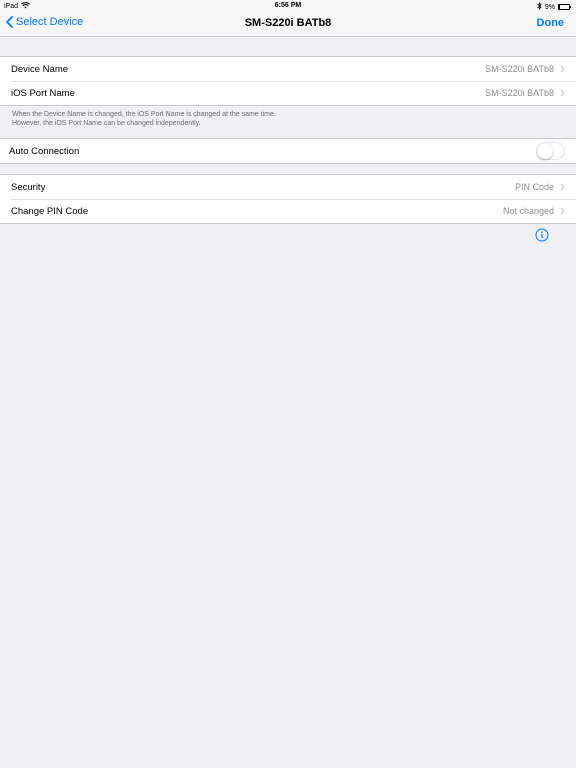 The width and height of the screenshot is (576, 768). What do you see at coordinates (551, 23) in the screenshot?
I see `done-button: Done` at bounding box center [551, 23].